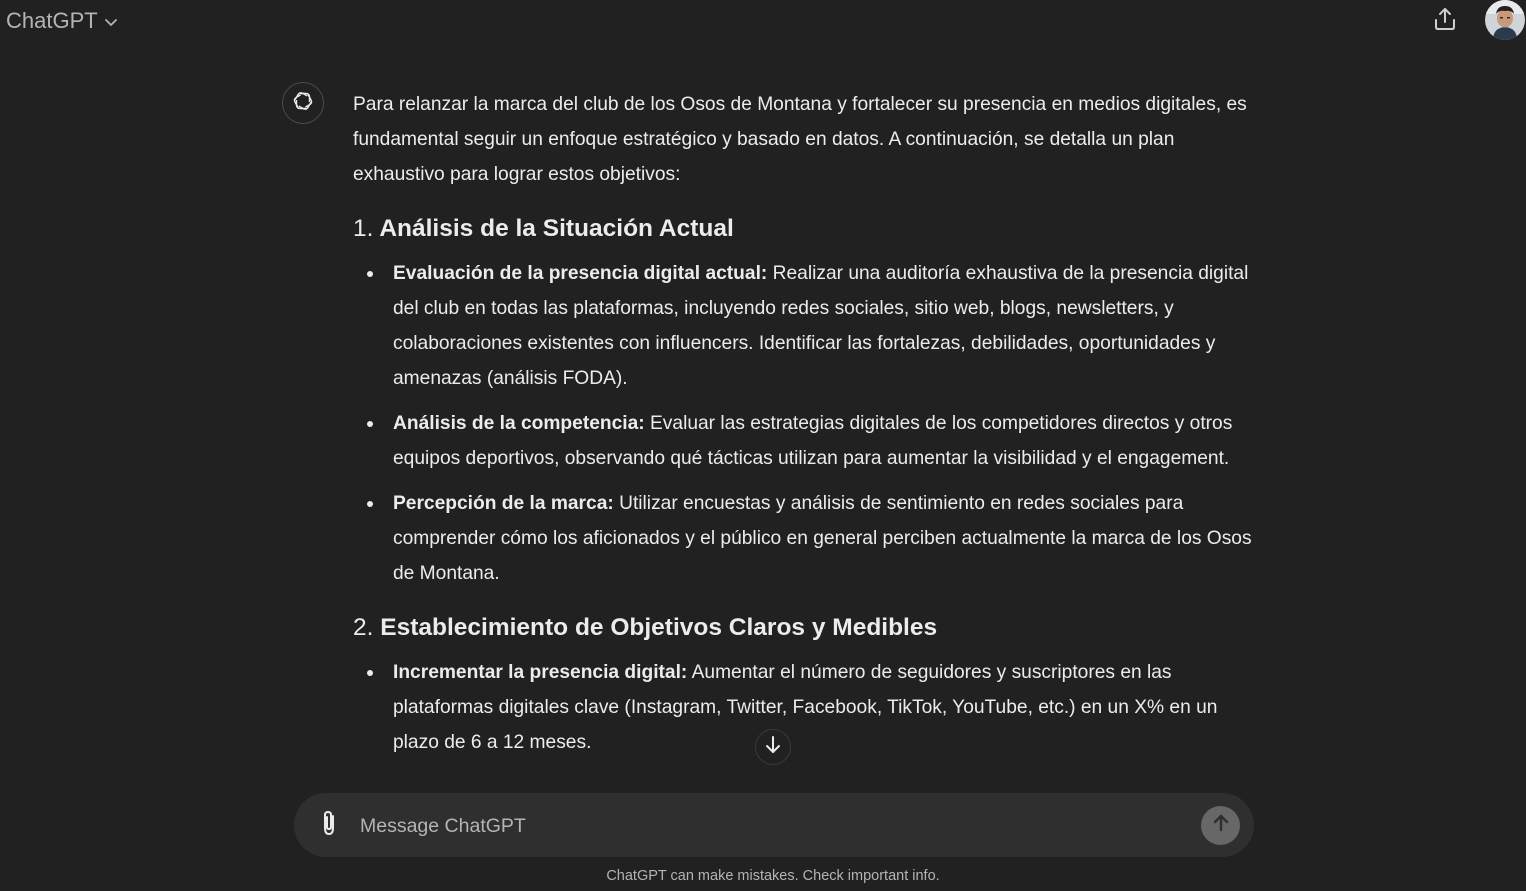 Image resolution: width=1526 pixels, height=891 pixels. I want to click on attach-file-button, so click(329, 825).